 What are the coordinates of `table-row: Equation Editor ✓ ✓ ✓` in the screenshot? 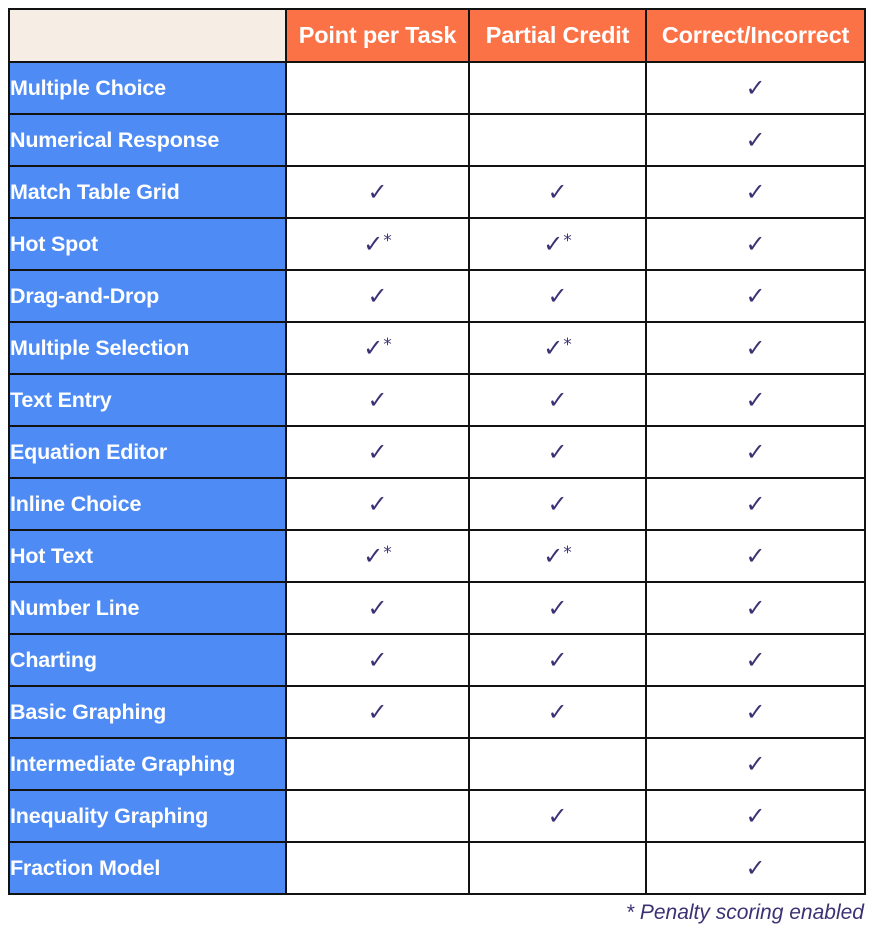 It's located at (437, 452).